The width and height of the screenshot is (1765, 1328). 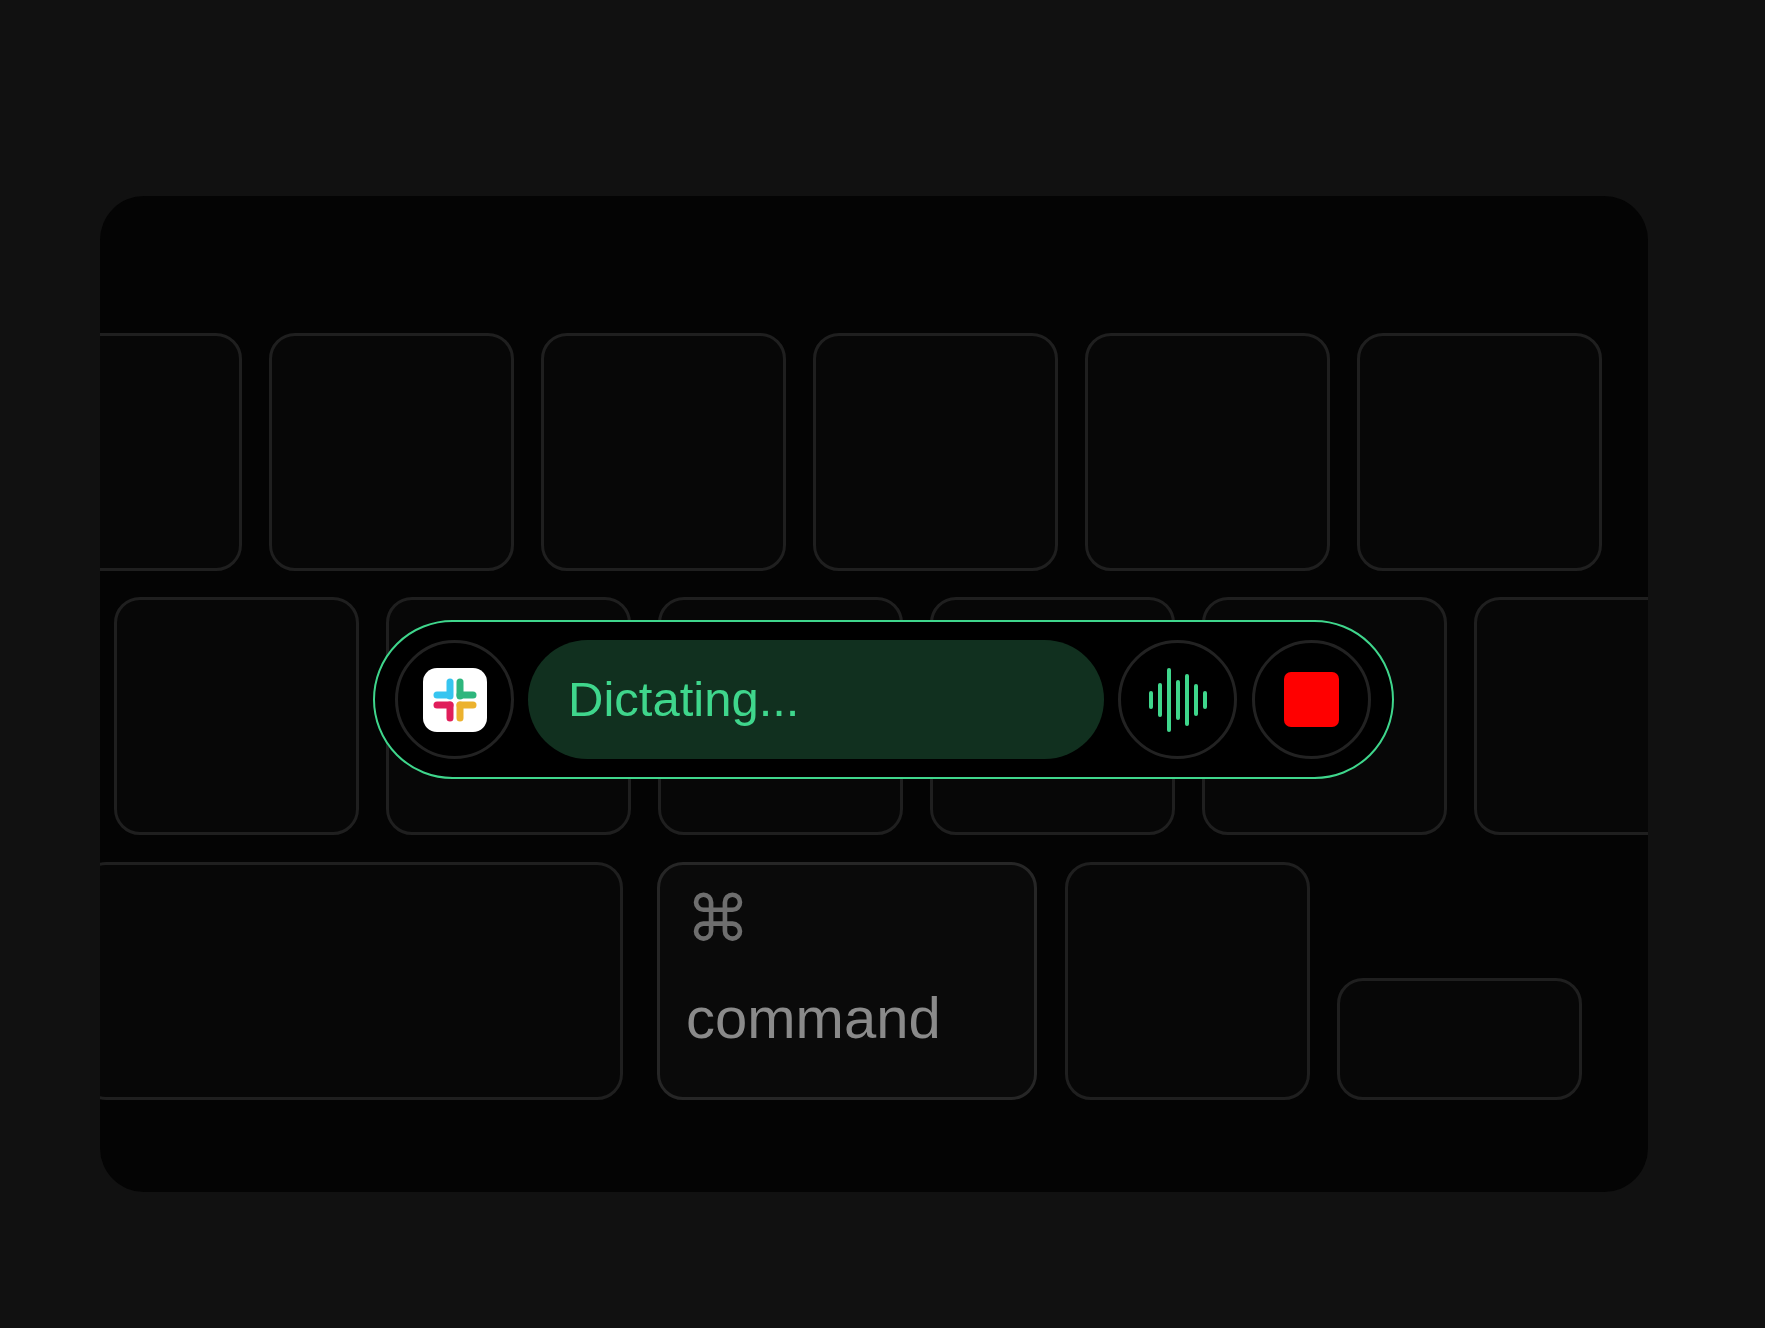 I want to click on app-button, so click(x=454, y=699).